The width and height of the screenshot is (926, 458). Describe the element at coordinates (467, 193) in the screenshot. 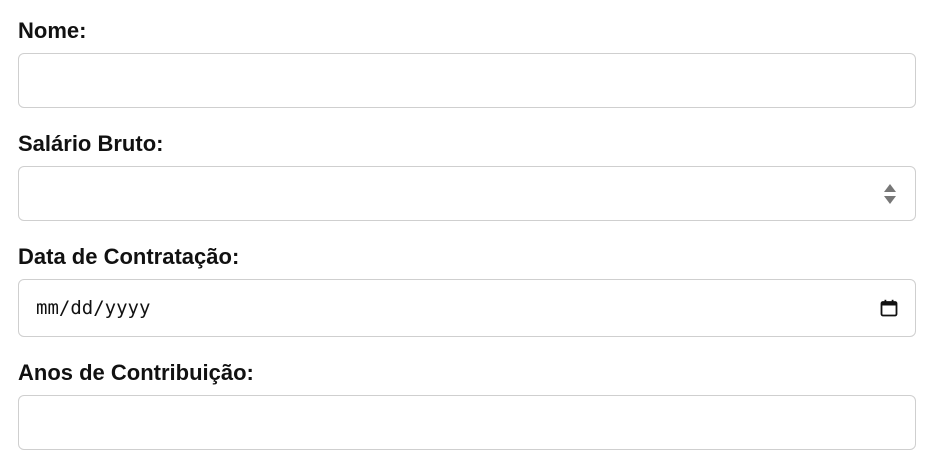

I see `salario-input` at that location.